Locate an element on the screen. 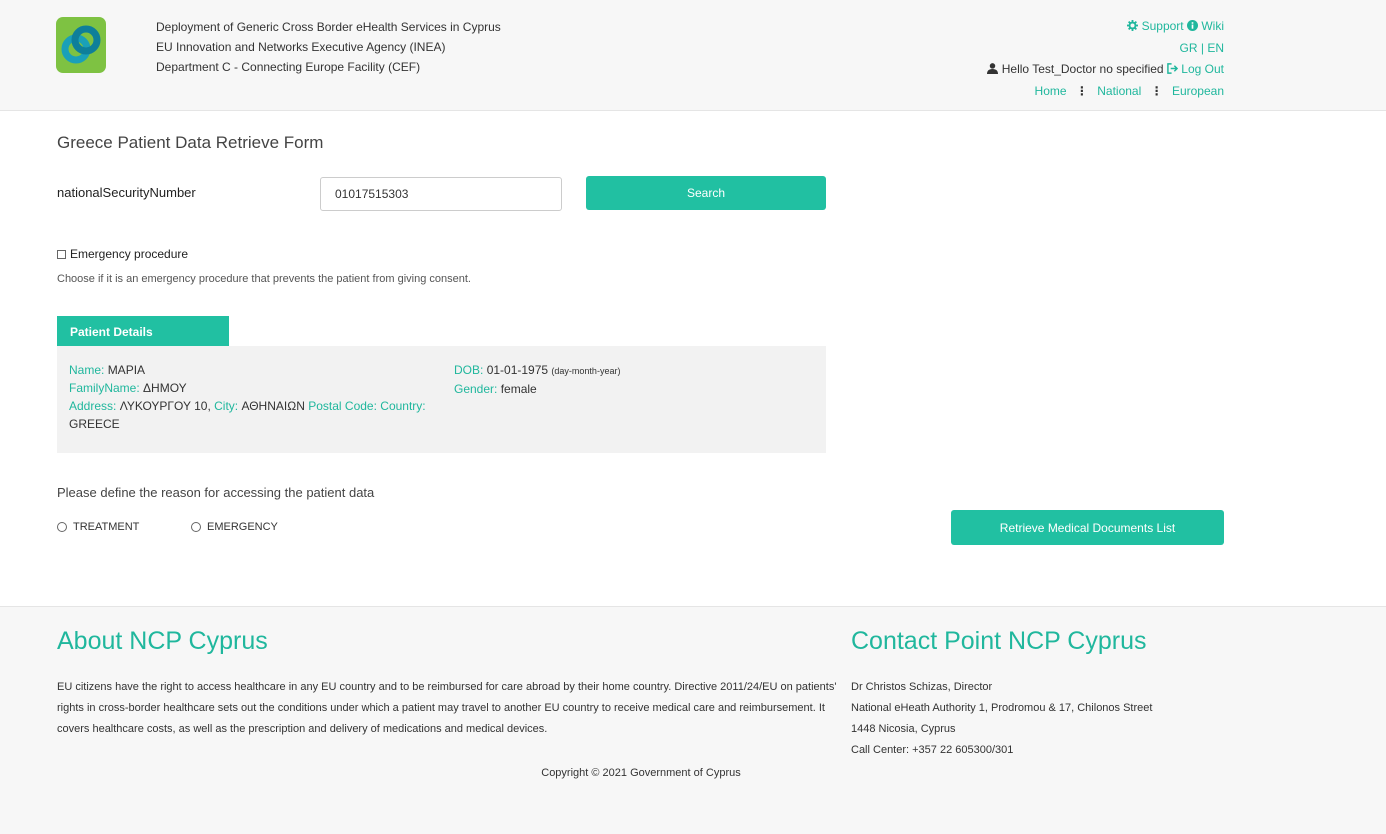  city-label: City: is located at coordinates (226, 406).